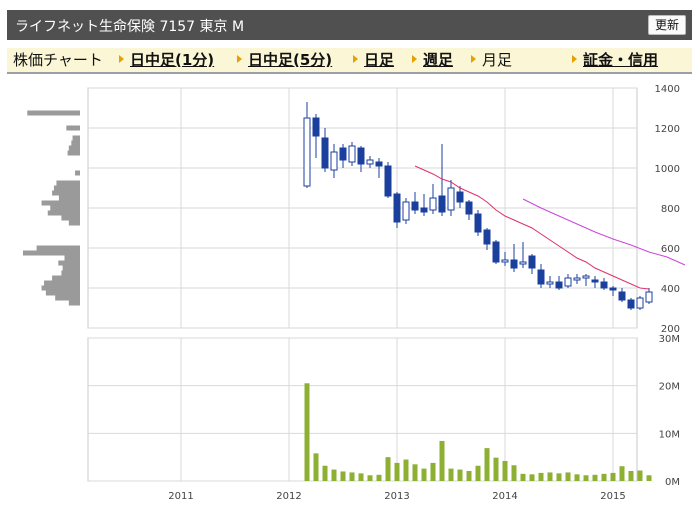 This screenshot has height=522, width=699. I want to click on price-tick-label: 800, so click(670, 209).